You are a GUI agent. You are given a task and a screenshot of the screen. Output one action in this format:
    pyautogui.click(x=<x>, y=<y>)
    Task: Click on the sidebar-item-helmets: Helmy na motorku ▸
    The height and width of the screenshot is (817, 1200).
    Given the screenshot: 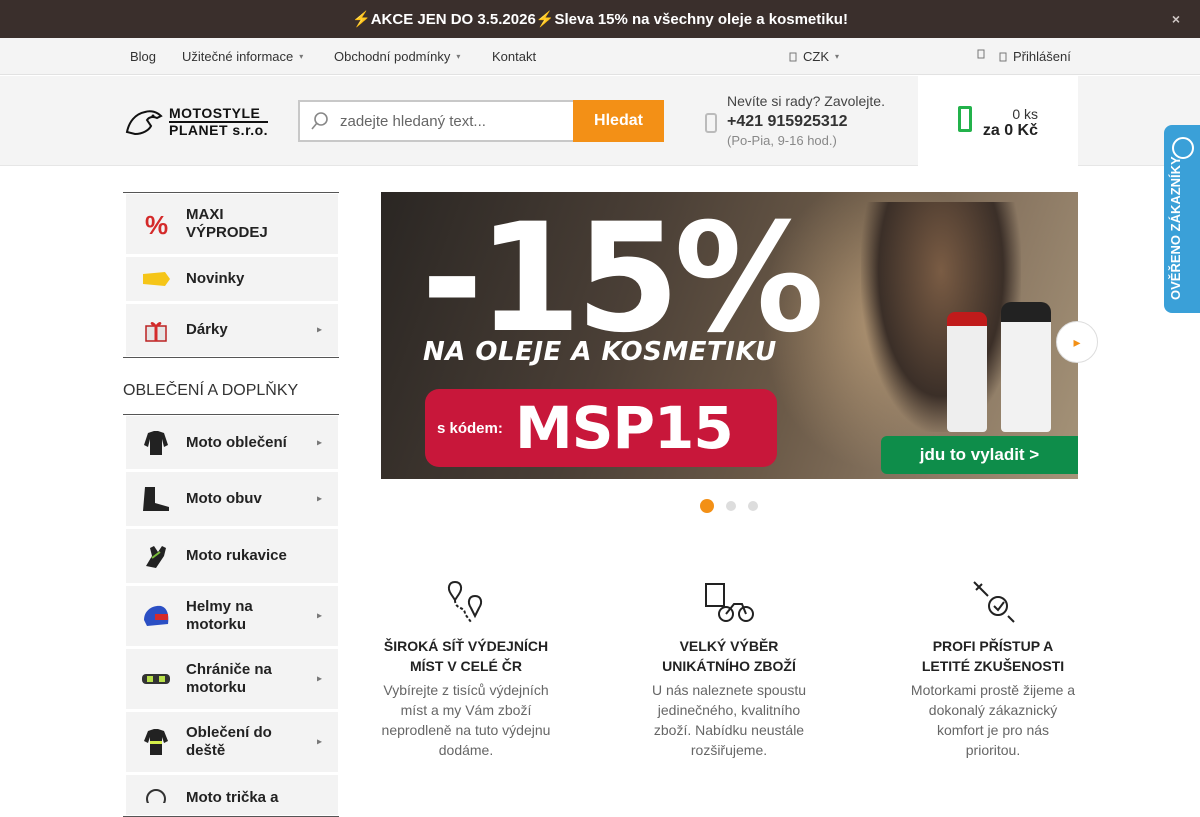 What is the action you would take?
    pyautogui.click(x=232, y=616)
    